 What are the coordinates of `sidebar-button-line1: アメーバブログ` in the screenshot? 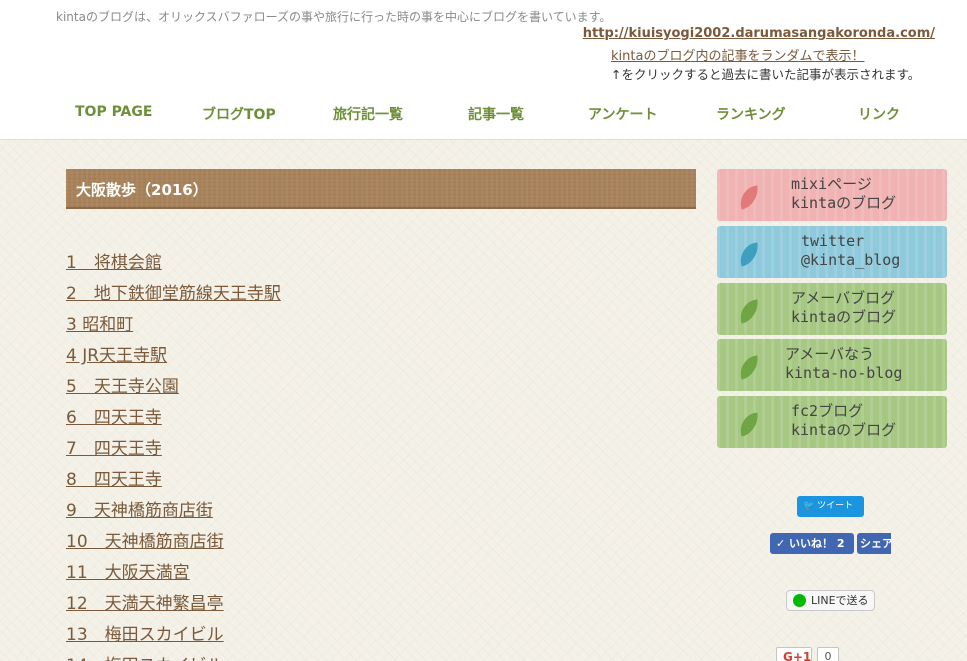 It's located at (843, 298).